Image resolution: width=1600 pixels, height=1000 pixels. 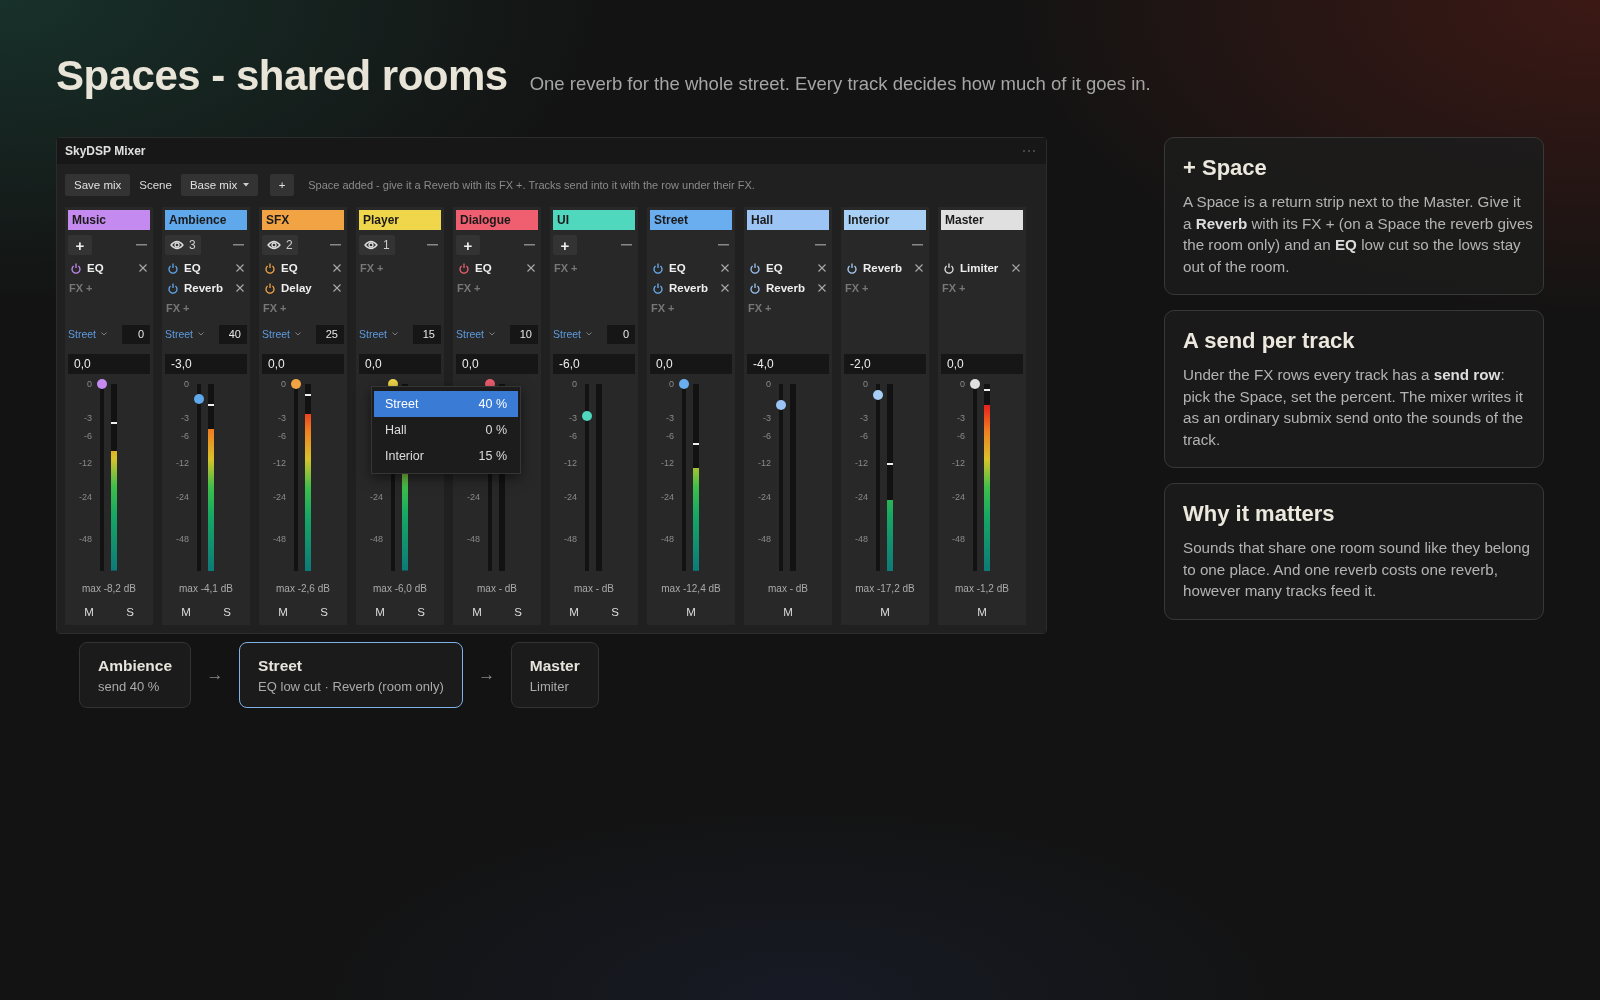 I want to click on sound-count-button: 2, so click(x=280, y=245).